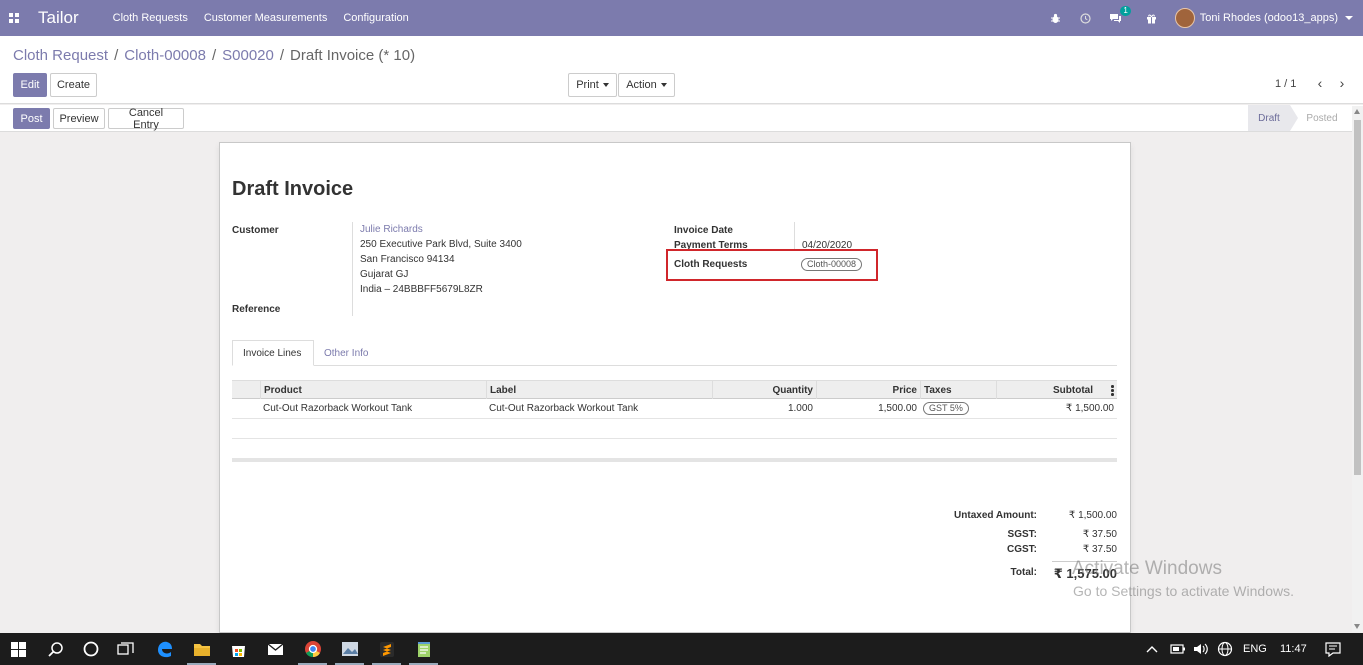 The image size is (1363, 665). I want to click on print-dropdown: Print, so click(592, 85).